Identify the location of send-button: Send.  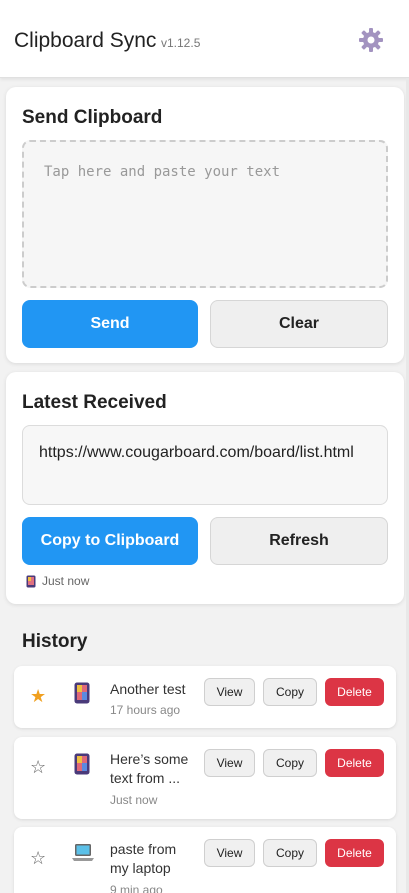
(110, 324).